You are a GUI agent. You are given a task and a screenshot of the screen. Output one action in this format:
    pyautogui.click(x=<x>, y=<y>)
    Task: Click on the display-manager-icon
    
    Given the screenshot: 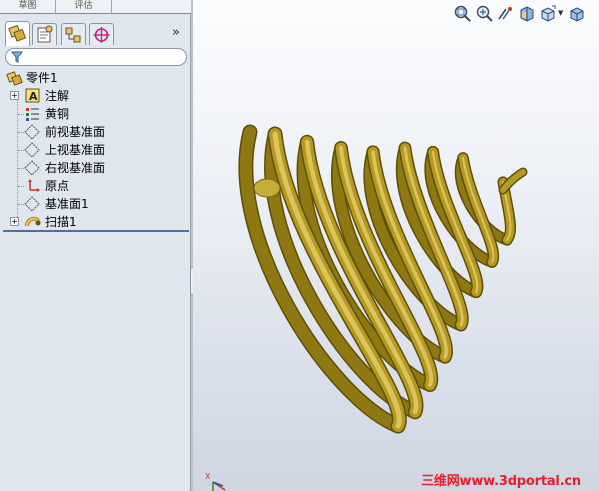 What is the action you would take?
    pyautogui.click(x=101, y=35)
    